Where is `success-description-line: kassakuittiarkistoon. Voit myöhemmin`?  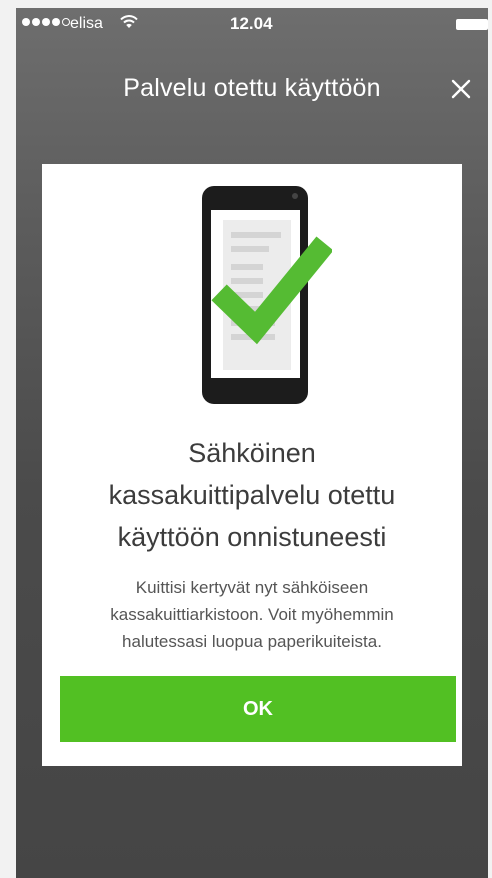
success-description-line: kassakuittiarkistoon. Voit myöhemmin is located at coordinates (252, 614).